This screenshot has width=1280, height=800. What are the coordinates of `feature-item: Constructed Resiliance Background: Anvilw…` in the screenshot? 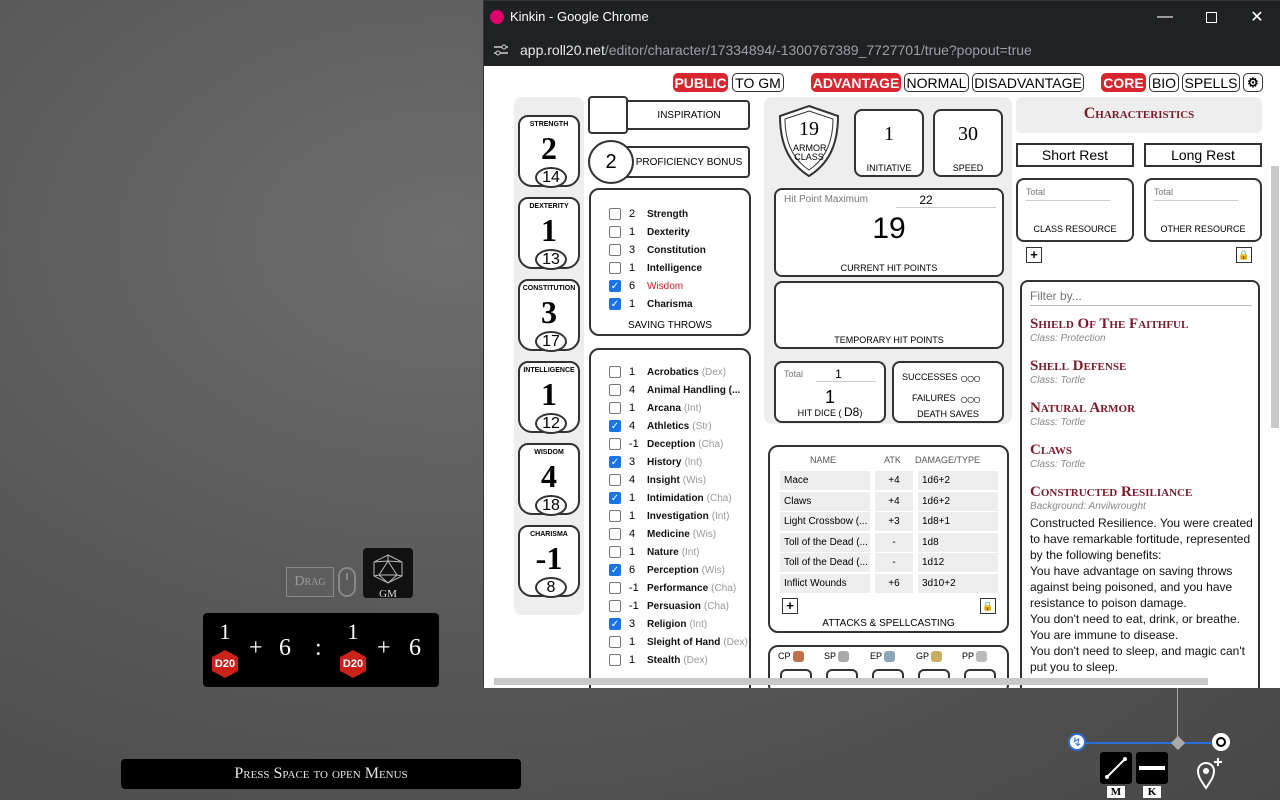 It's located at (1145, 498).